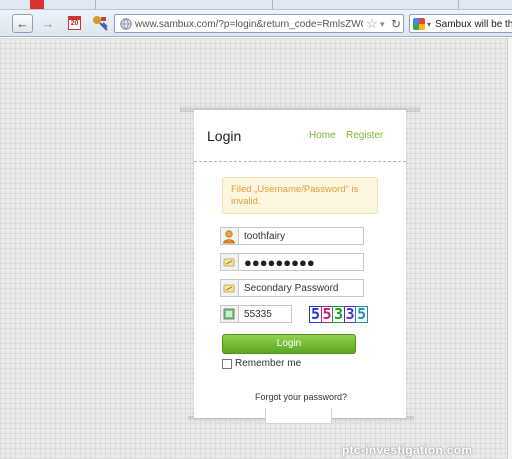 This screenshot has height=459, width=512. What do you see at coordinates (372, 24) in the screenshot?
I see `bookmark-star-icon: ☆` at bounding box center [372, 24].